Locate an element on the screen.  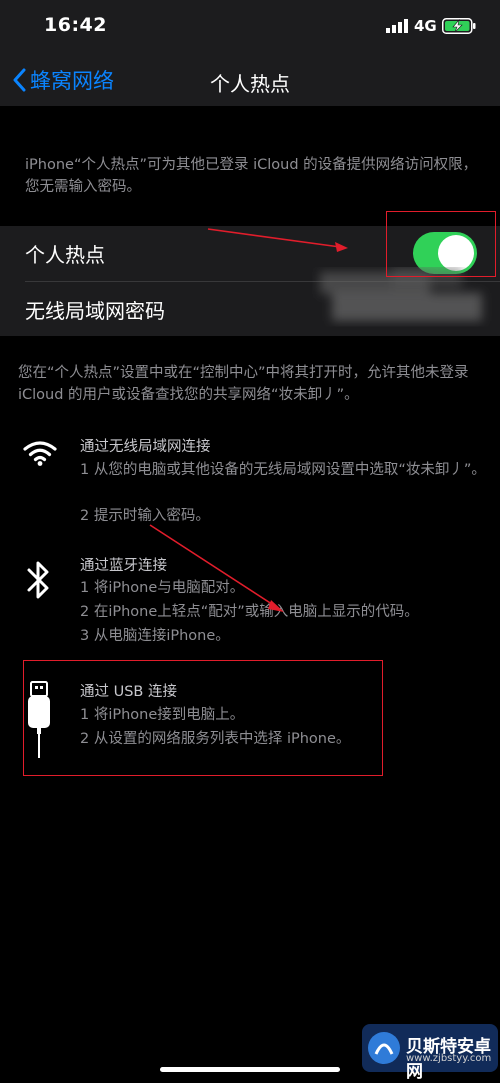
navigation-bar: 蜂窝网络 个人热点 is located at coordinates (250, 81).